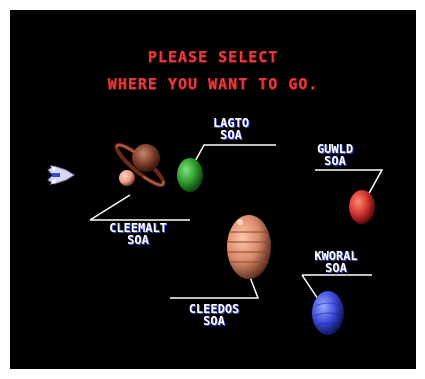  I want to click on cleemalt-planet, so click(140, 164).